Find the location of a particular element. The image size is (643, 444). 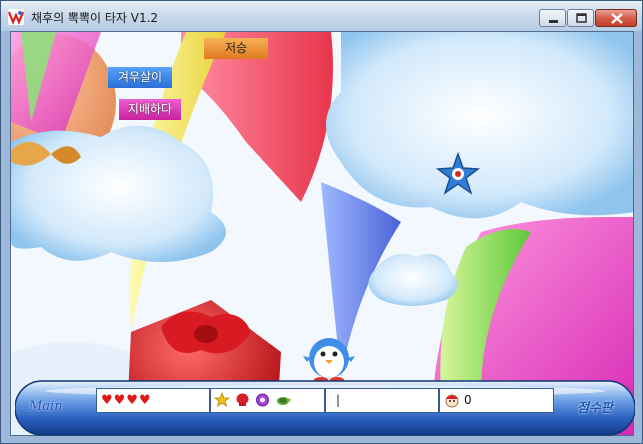

close-button is located at coordinates (616, 18).